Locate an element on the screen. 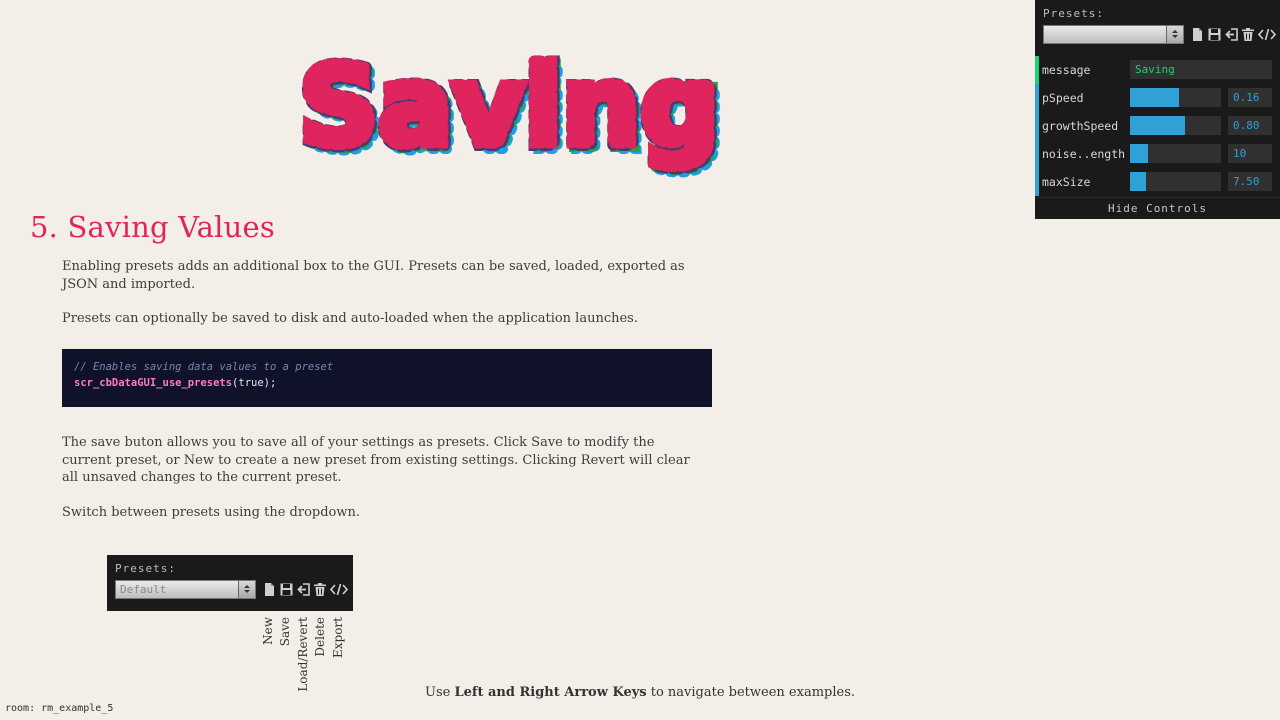 Image resolution: width=1280 pixels, height=720 pixels. growthspeed-number-input: 0.80 is located at coordinates (1250, 125).